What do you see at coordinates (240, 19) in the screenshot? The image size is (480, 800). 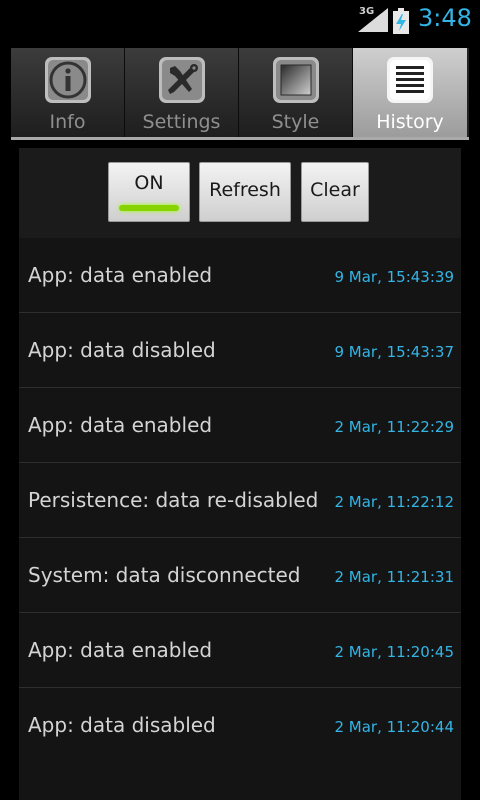 I see `status-bar: 3G 3:48` at bounding box center [240, 19].